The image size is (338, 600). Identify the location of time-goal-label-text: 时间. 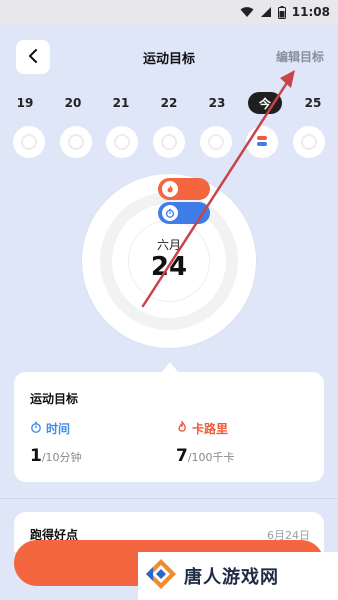
(58, 429).